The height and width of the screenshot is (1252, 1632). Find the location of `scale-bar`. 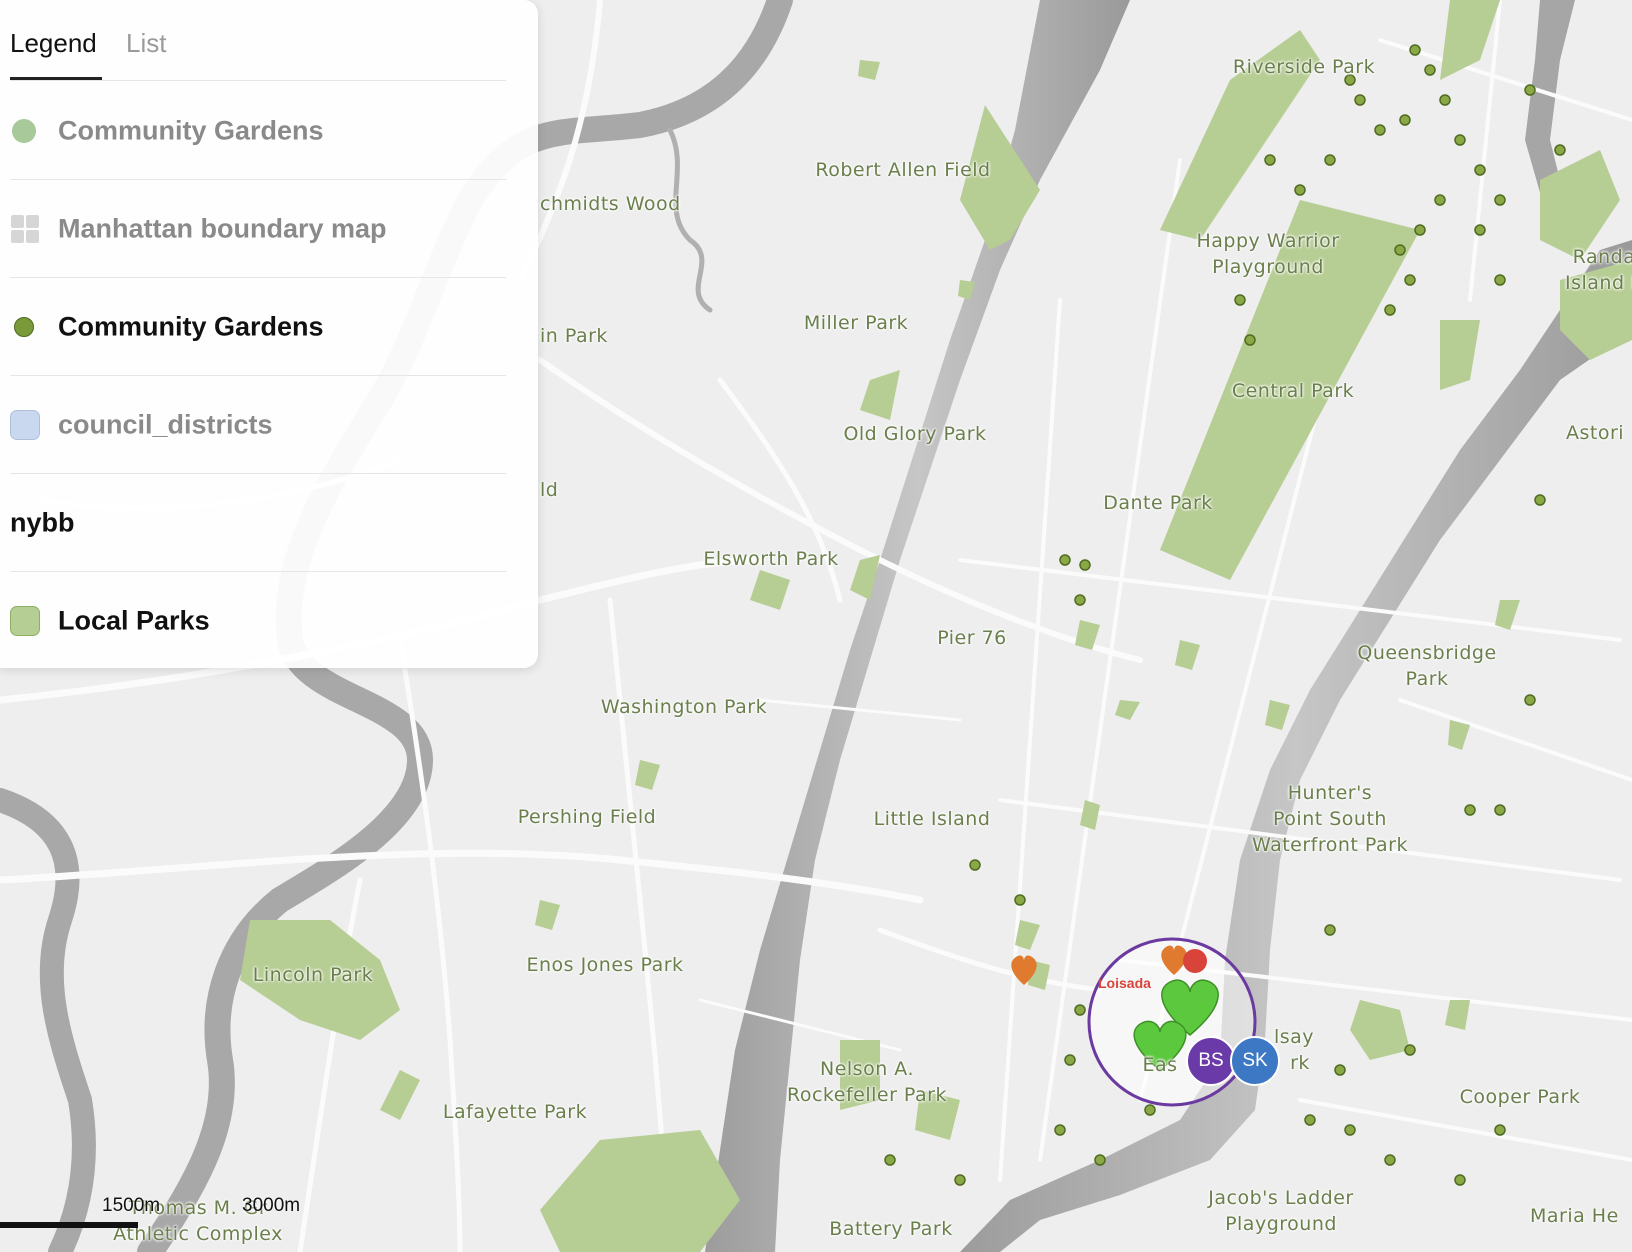

scale-bar is located at coordinates (69, 1225).